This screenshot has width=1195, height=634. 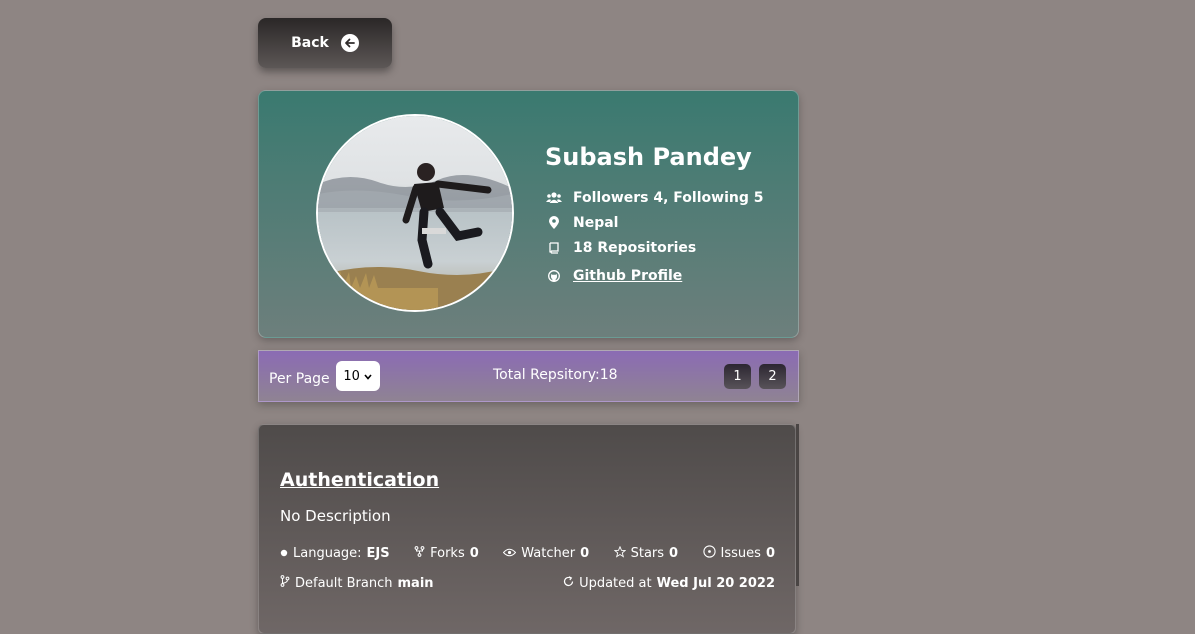 I want to click on watcher-value: 0, so click(x=585, y=553).